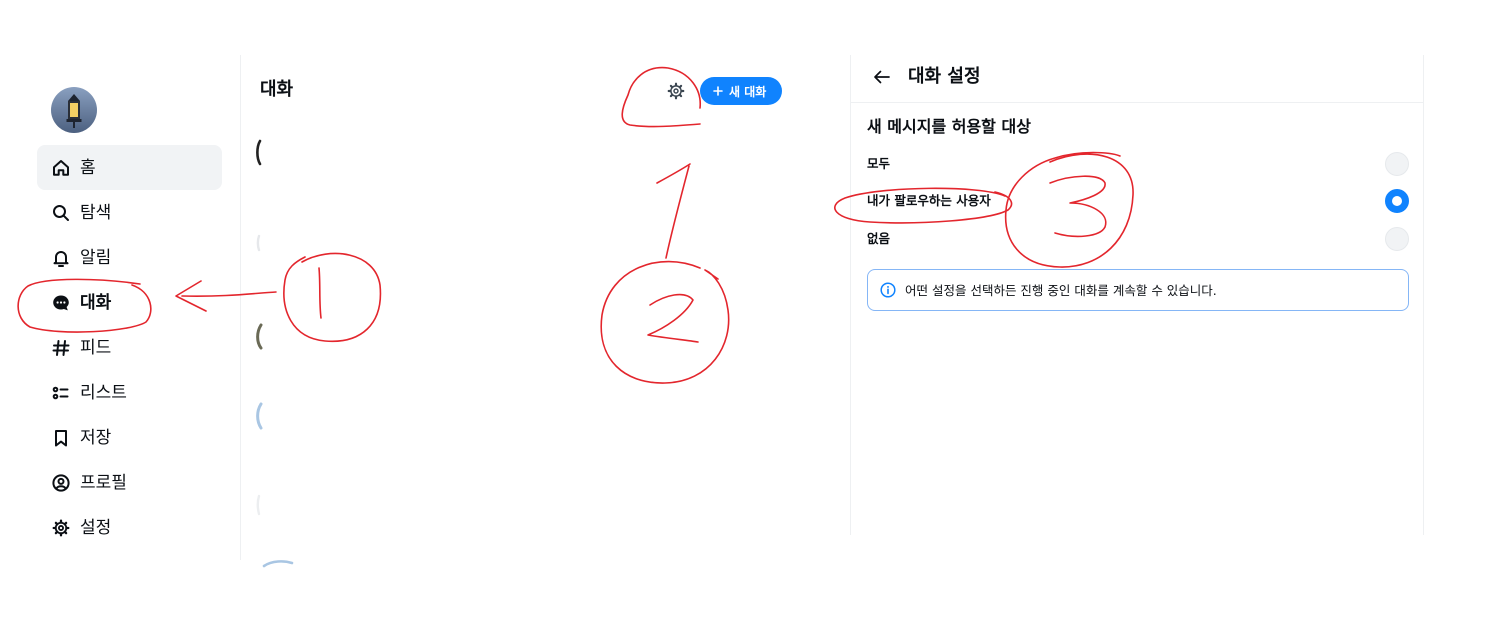 Image resolution: width=1494 pixels, height=620 pixels. I want to click on sidebar-item-label: 저장, so click(96, 437).